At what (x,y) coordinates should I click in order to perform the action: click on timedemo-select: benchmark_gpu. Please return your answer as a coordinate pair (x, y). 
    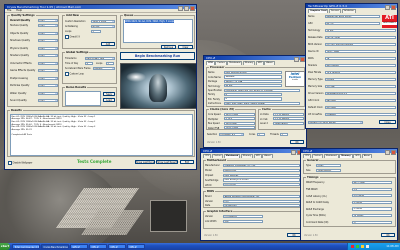
    Looking at the image, I should click on (100, 58).